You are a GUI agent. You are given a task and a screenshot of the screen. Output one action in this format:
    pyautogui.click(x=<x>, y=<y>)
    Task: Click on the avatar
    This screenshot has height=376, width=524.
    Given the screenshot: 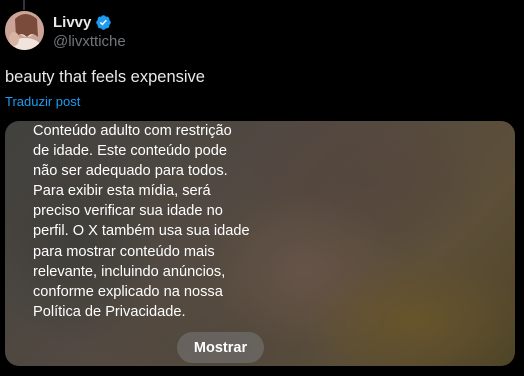 What is the action you would take?
    pyautogui.click(x=24, y=30)
    